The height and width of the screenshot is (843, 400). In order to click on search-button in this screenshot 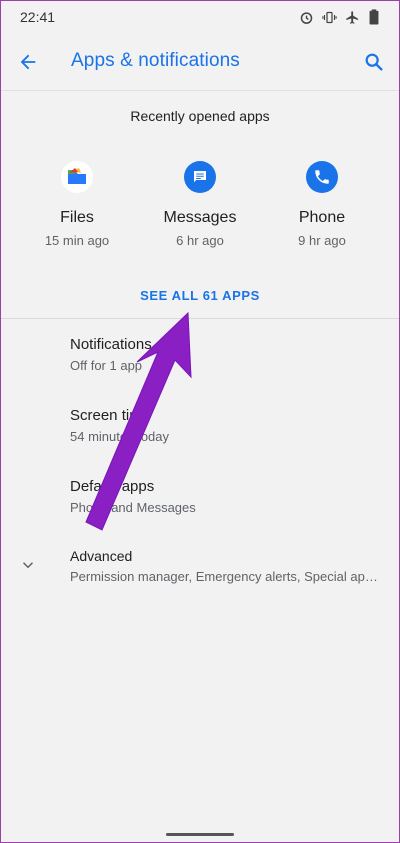, I will do `click(374, 62)`.